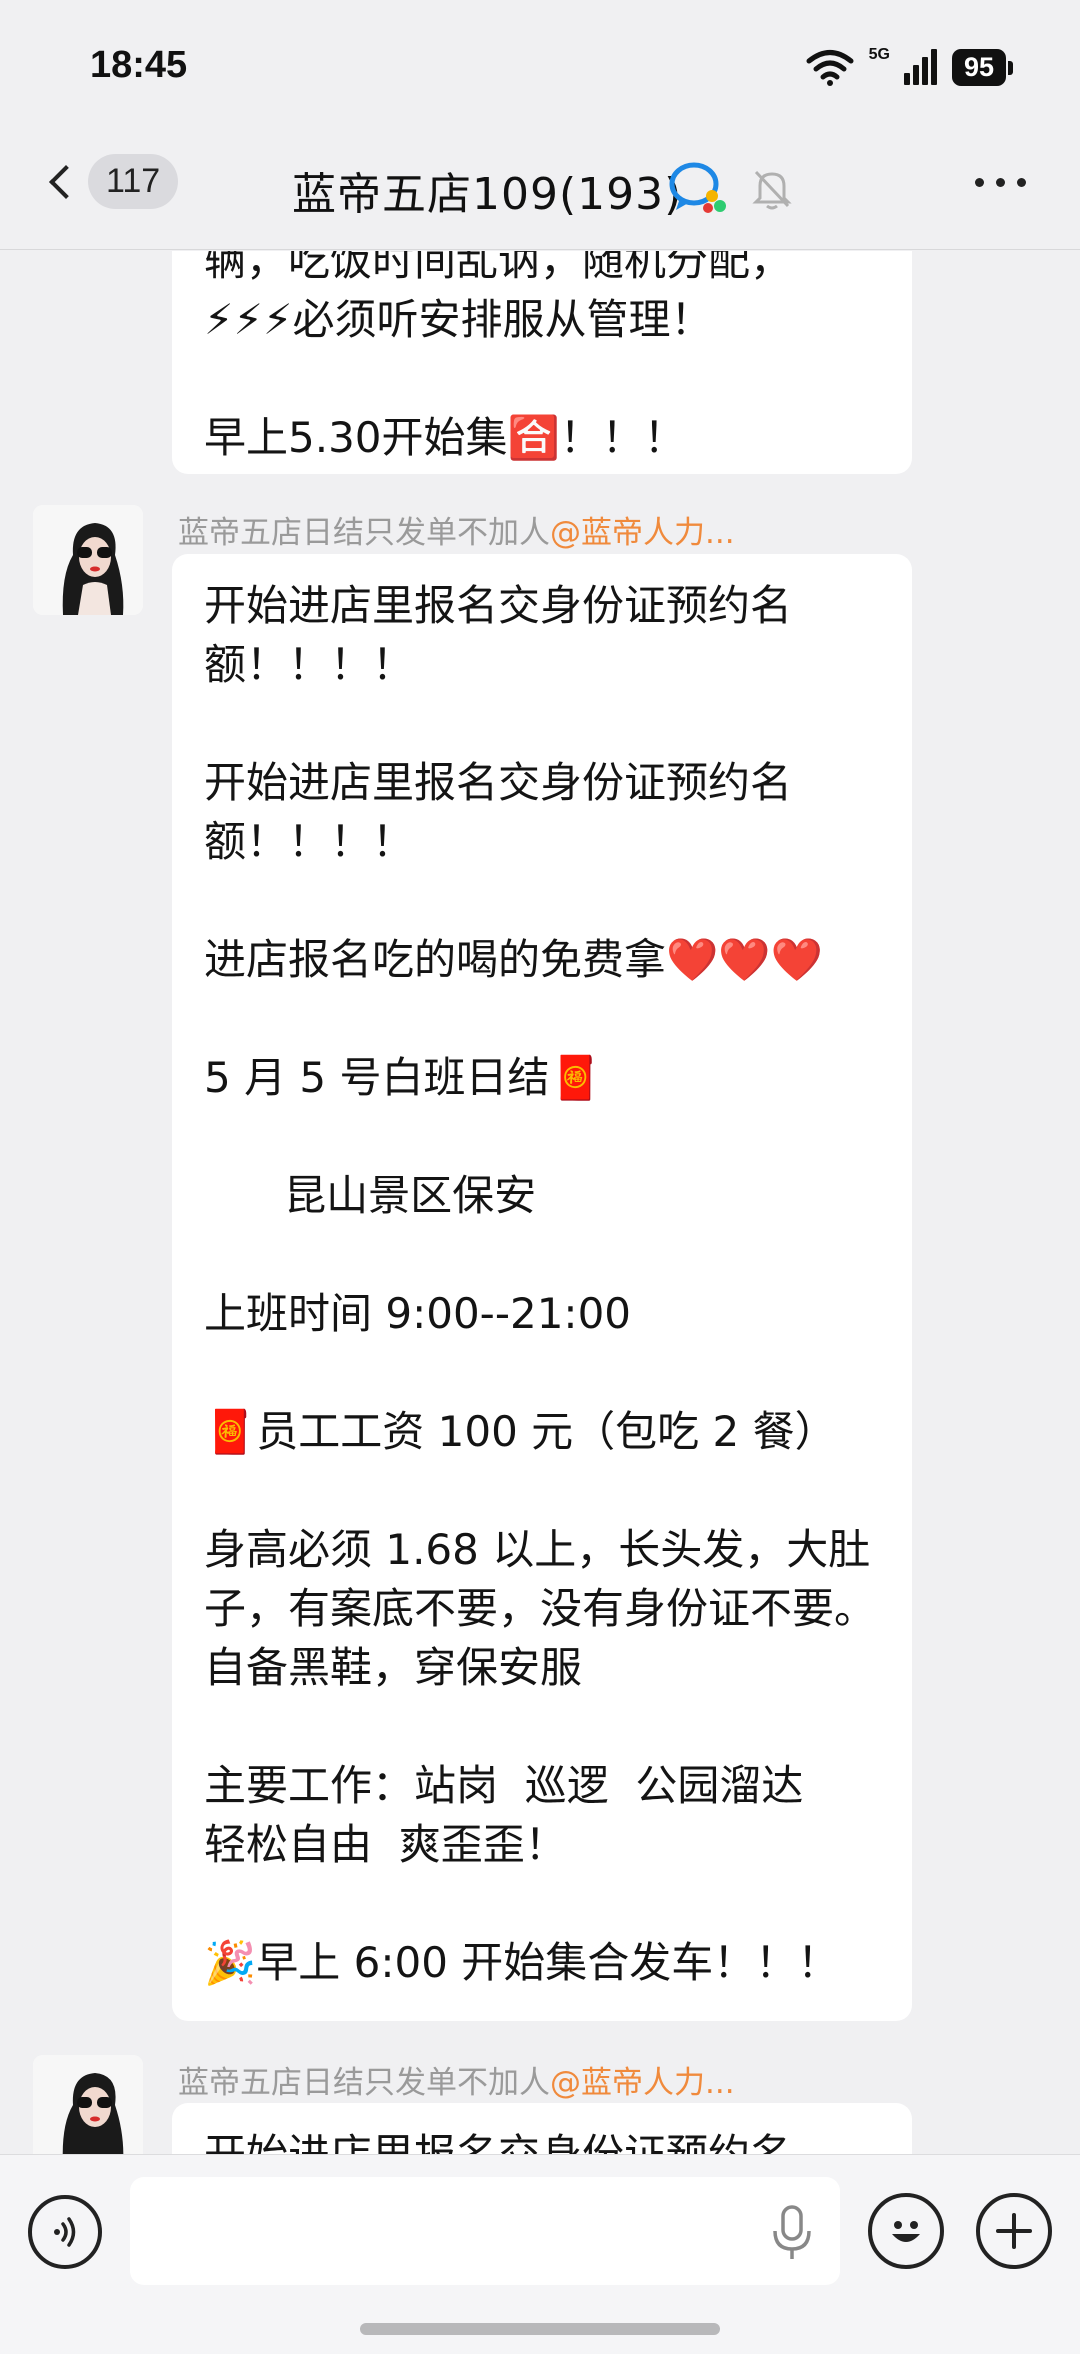 This screenshot has height=2354, width=1080. I want to click on message-line: 轻松自由 爽歪歪！, so click(385, 1844).